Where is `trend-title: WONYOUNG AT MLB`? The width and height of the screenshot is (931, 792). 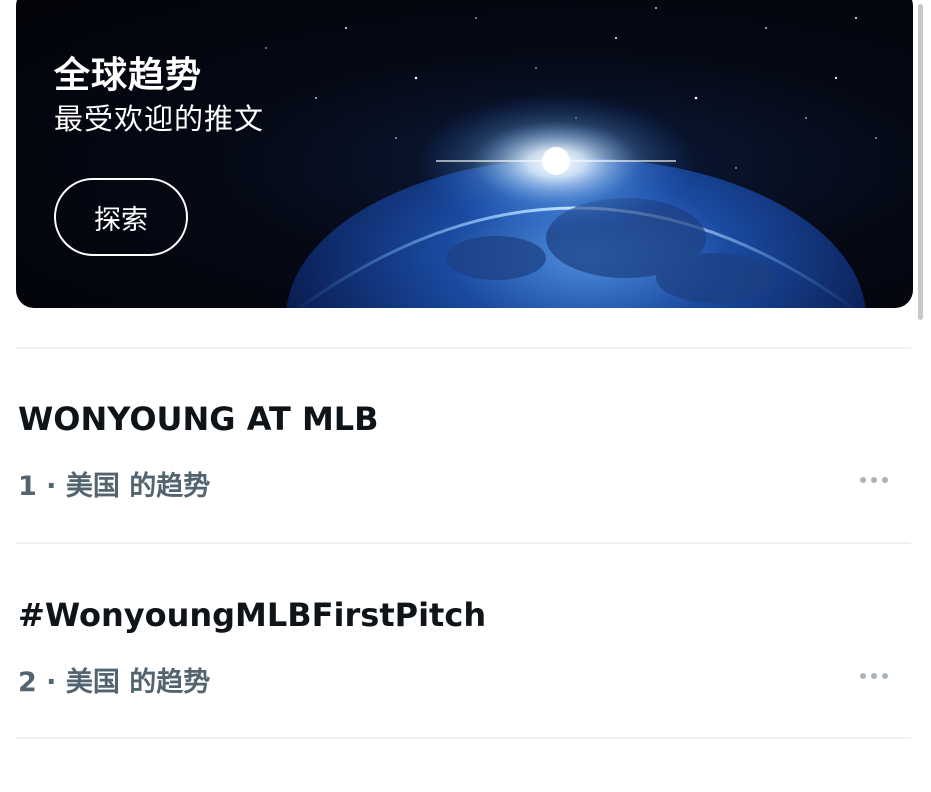
trend-title: WONYOUNG AT MLB is located at coordinates (198, 419).